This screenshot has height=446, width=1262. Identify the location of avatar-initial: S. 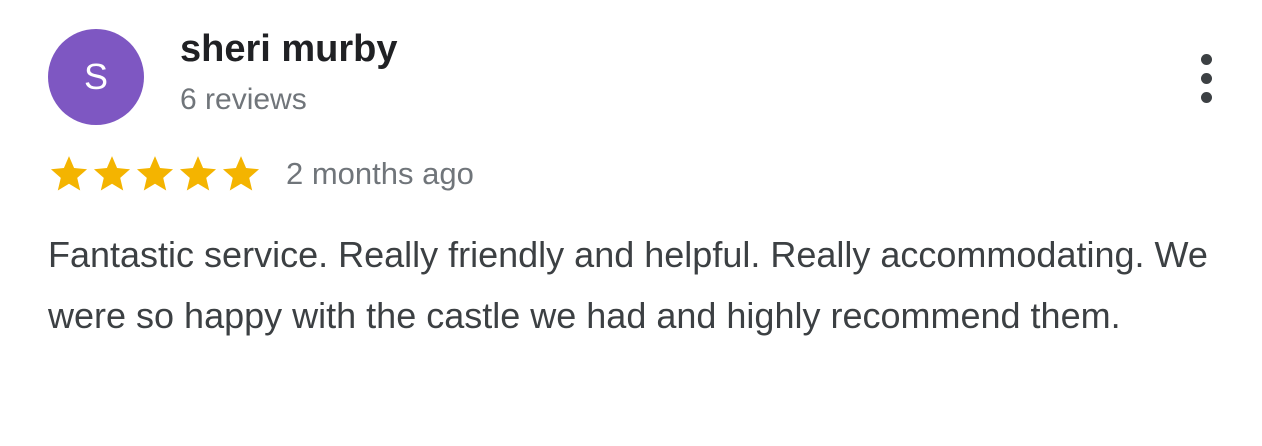
(95, 76).